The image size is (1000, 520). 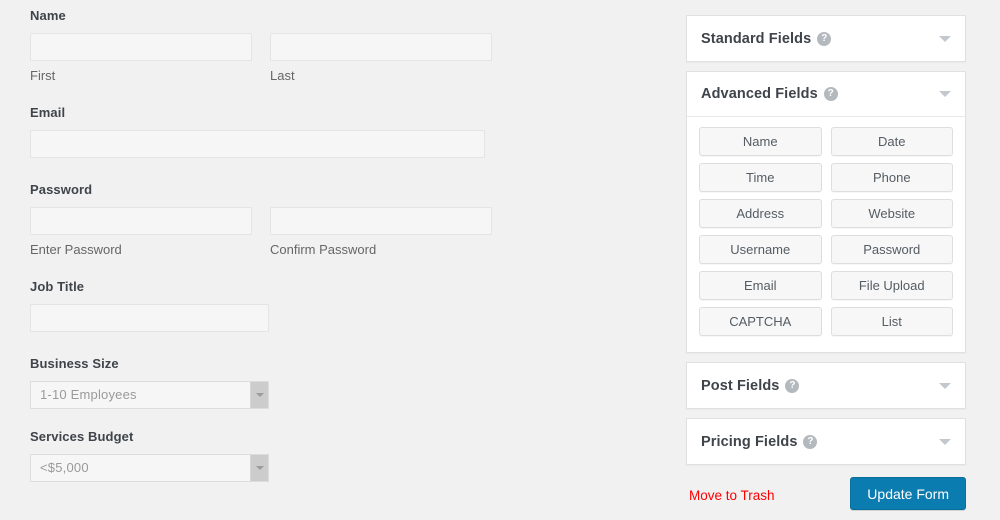 I want to click on panel-standard-fields: Standard Fields?, so click(x=826, y=38).